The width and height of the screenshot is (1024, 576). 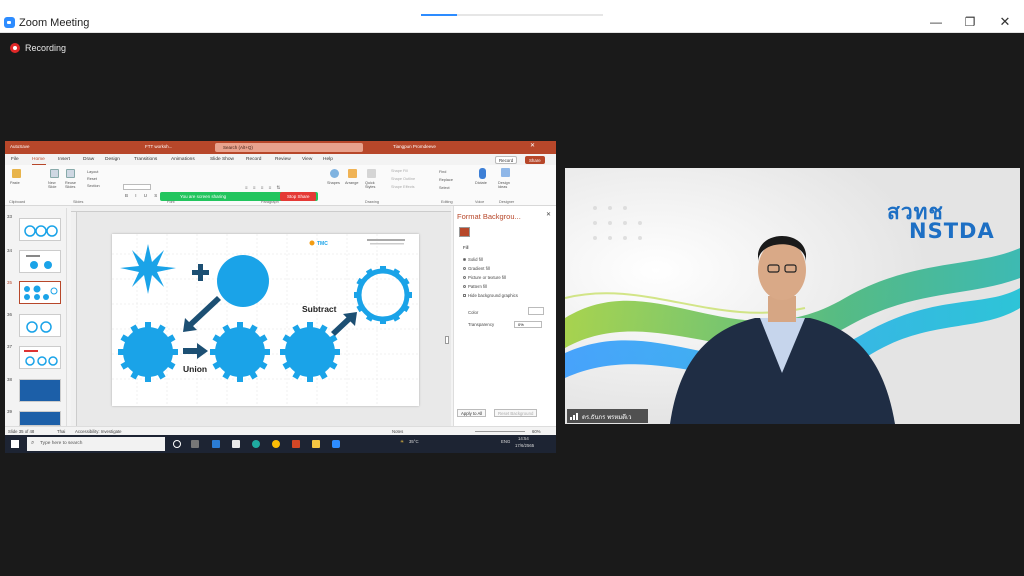 I want to click on microphone-icon, so click(x=482, y=173).